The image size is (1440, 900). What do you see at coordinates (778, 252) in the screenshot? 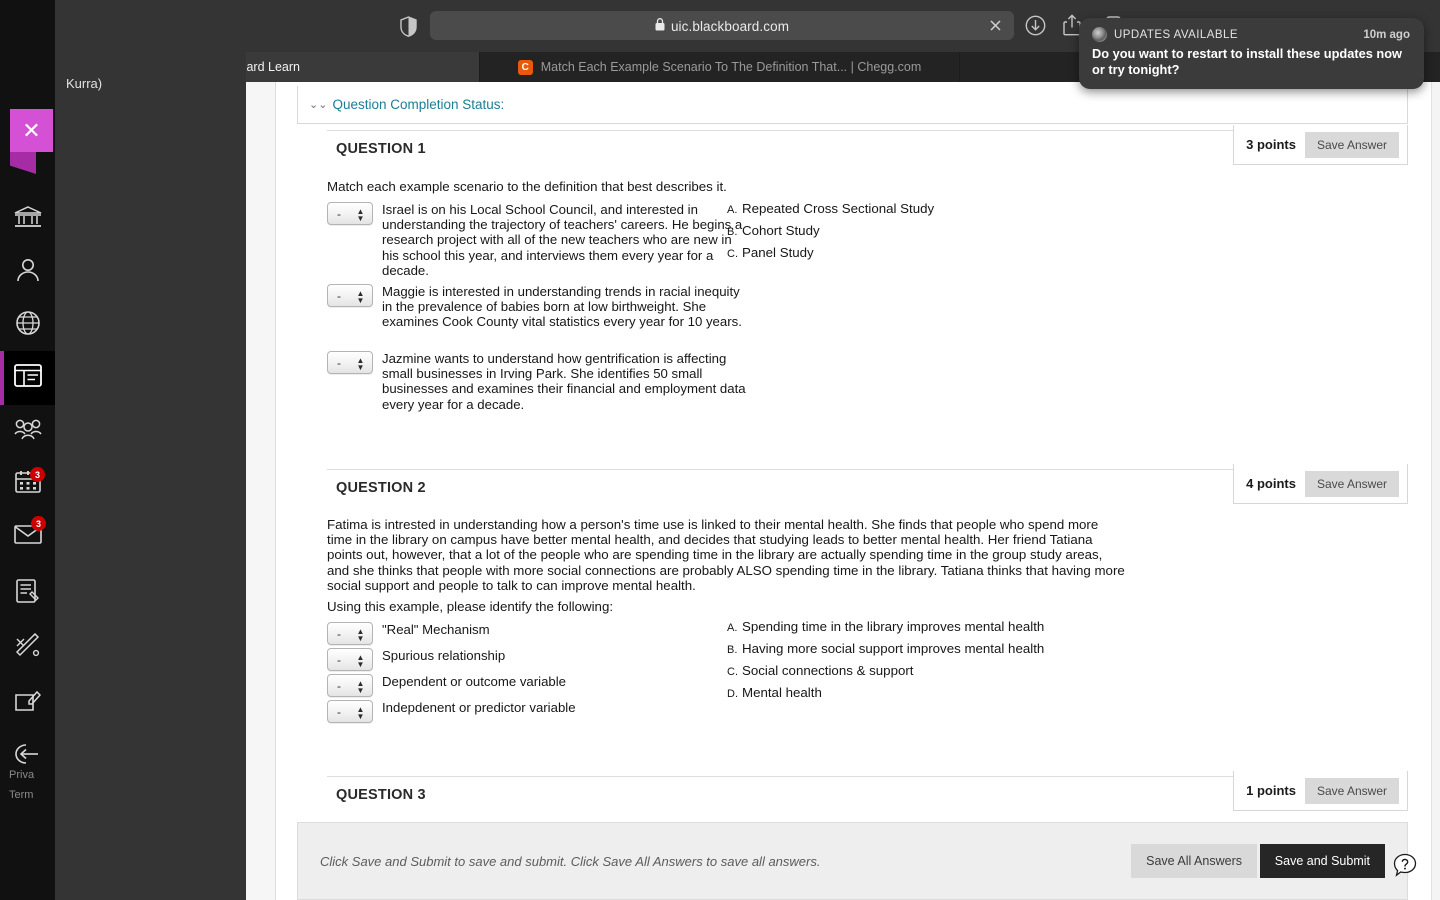
I see `option-text: Panel Study` at bounding box center [778, 252].